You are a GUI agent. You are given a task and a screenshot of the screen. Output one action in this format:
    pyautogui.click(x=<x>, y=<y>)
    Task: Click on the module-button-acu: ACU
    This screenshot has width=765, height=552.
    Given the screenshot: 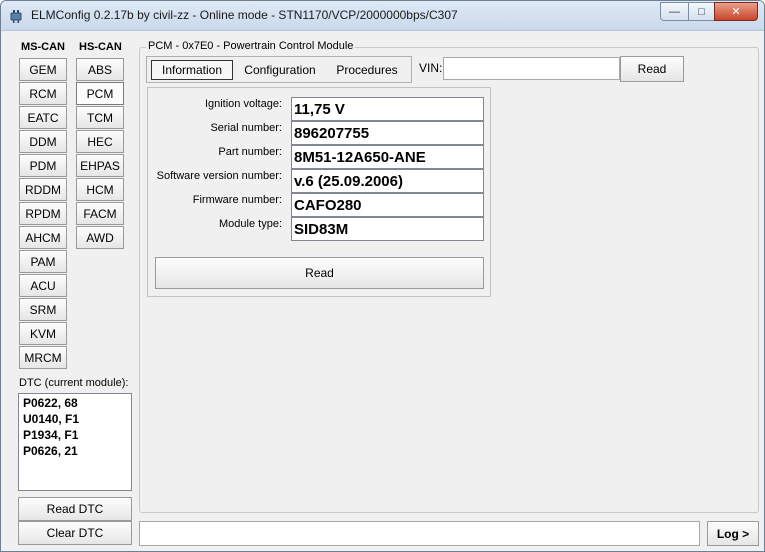 What is the action you would take?
    pyautogui.click(x=43, y=285)
    